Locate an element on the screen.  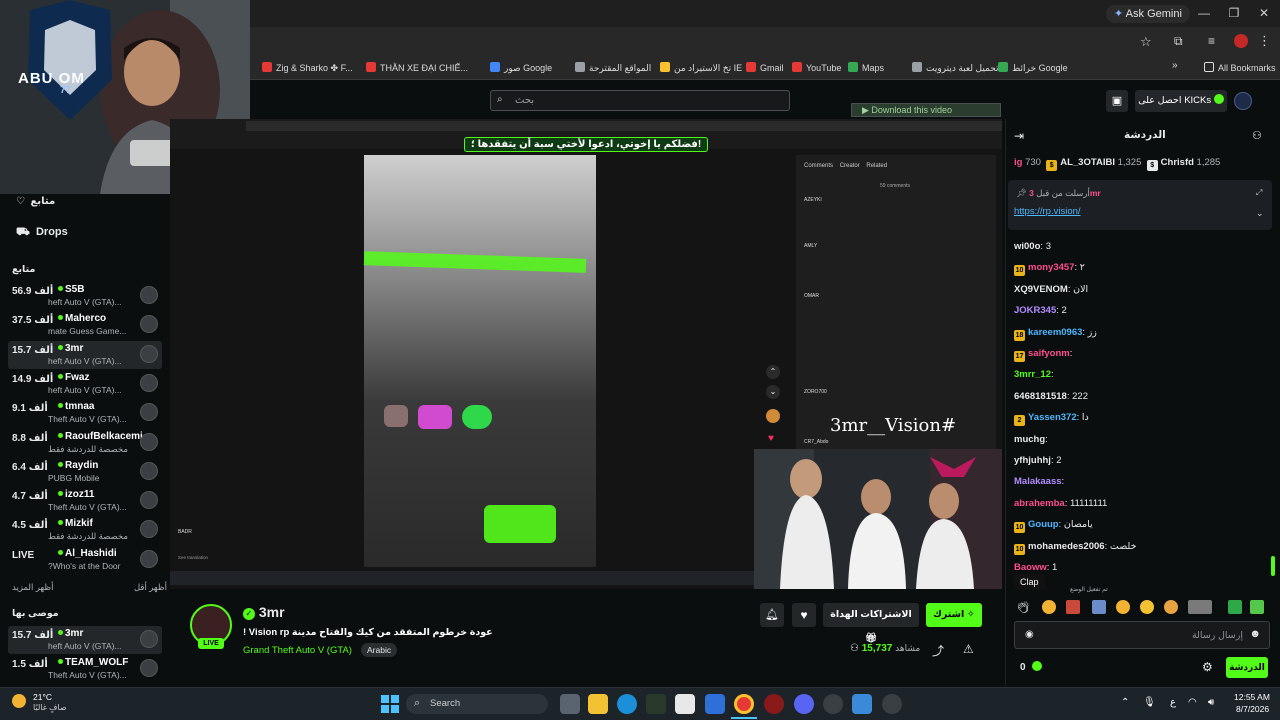
chat-message: 6468181518: 222 is located at coordinates (1051, 396).